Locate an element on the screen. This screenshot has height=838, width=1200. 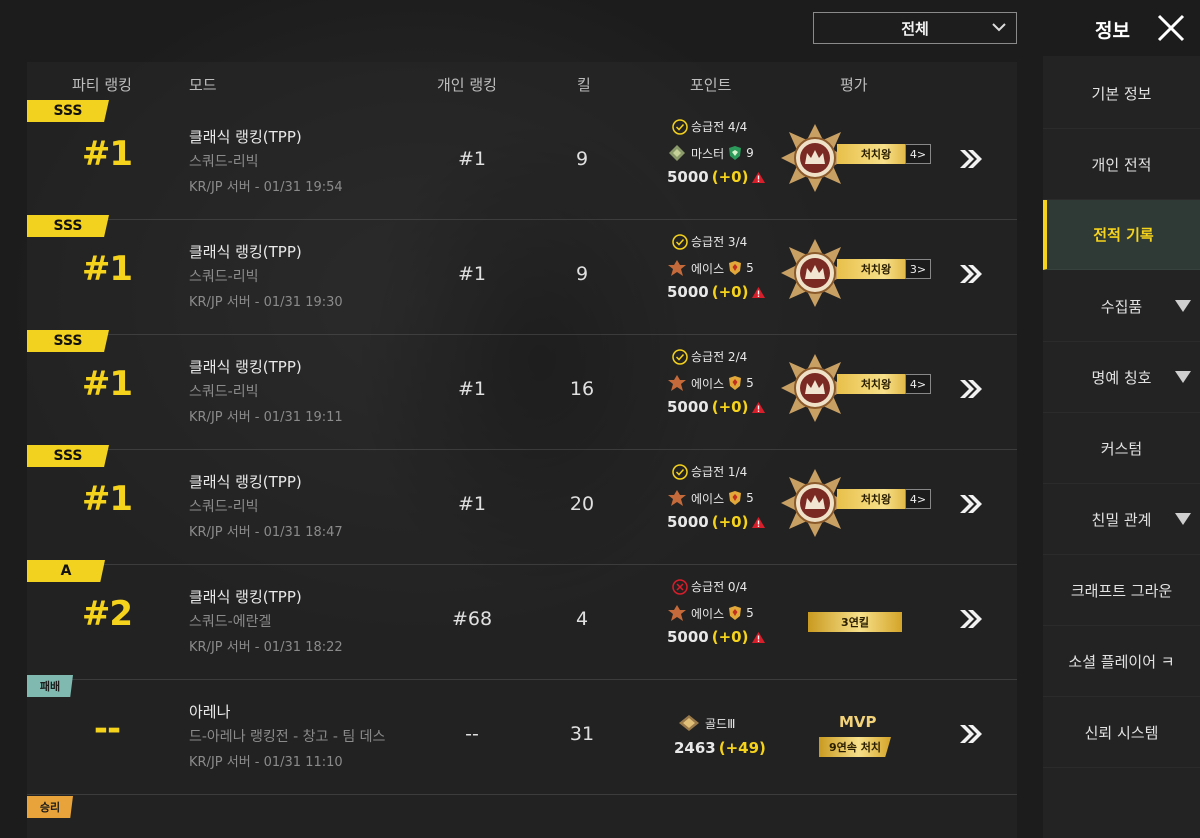
kills: 9 is located at coordinates (582, 159).